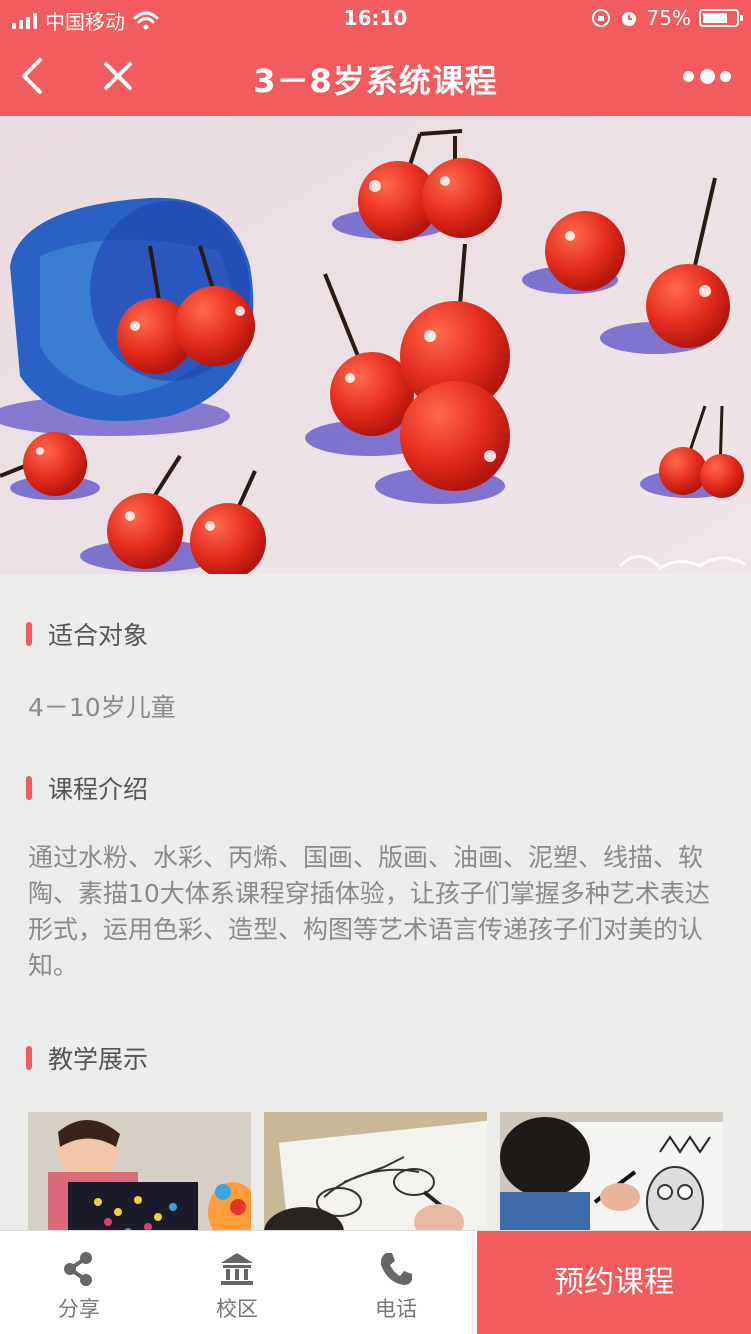 This screenshot has width=751, height=1334. What do you see at coordinates (600, 18) in the screenshot?
I see `orientation-lock-icon` at bounding box center [600, 18].